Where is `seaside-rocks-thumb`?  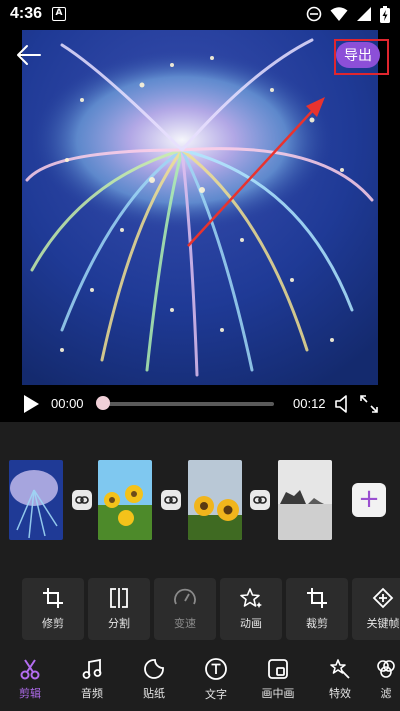
seaside-rocks-thumb is located at coordinates (305, 500).